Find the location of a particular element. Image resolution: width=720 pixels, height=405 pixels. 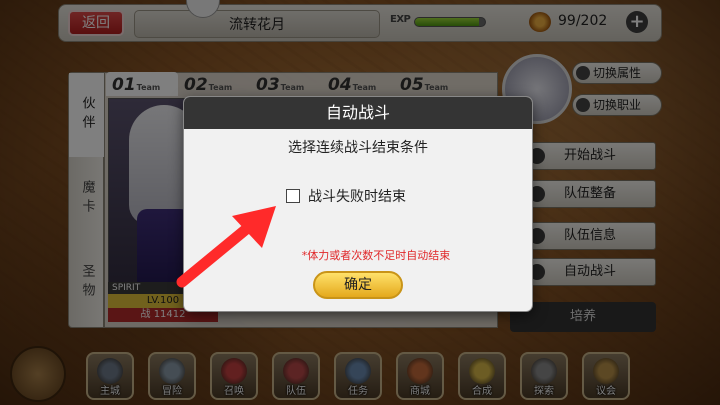

confirm-button: 确定 is located at coordinates (358, 285).